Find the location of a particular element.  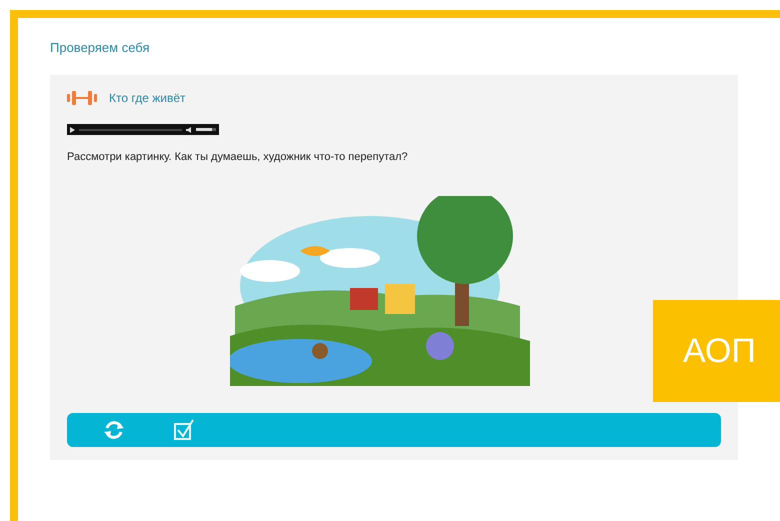

question-text: Рассмотри картинку. Как ты думаешь, художник что-то перепутал? is located at coordinates (238, 157).